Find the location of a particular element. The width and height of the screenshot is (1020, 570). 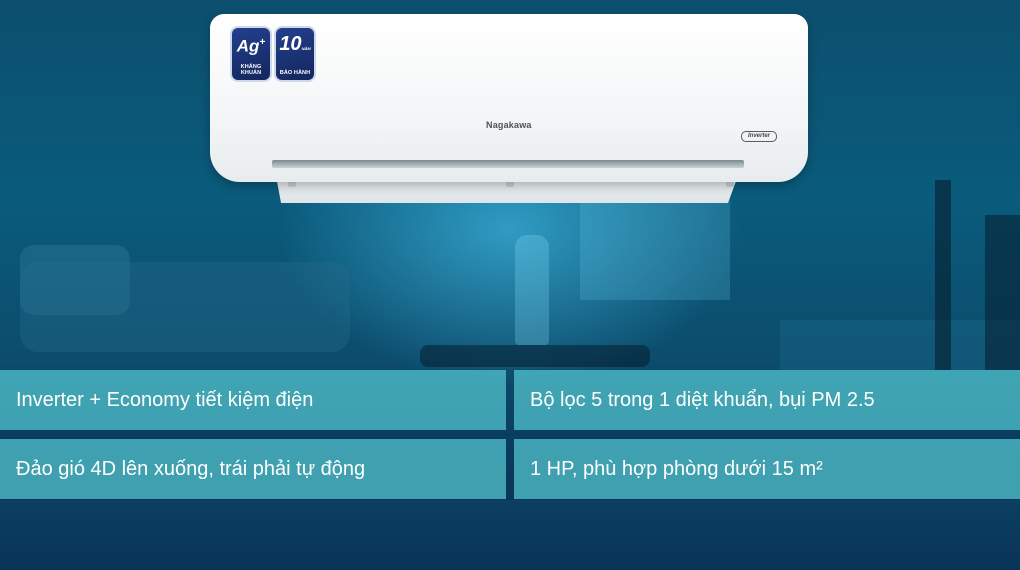

feature-text: Bộ lọc 5 trong 1 diệt khuẩn, bụi PM 2.5 is located at coordinates (702, 399).